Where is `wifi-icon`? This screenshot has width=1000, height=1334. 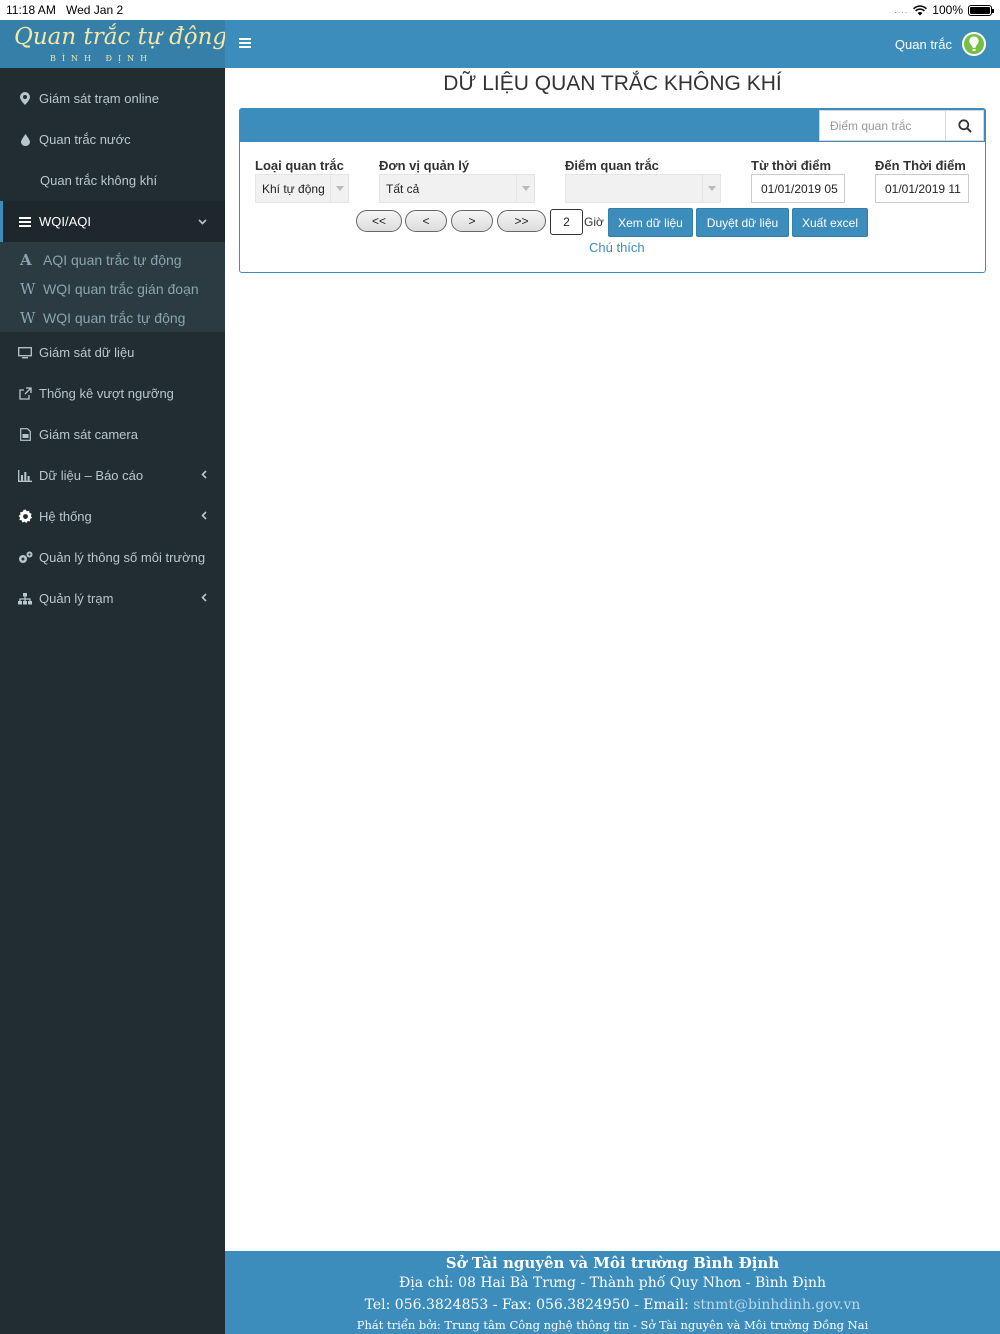
wifi-icon is located at coordinates (920, 9).